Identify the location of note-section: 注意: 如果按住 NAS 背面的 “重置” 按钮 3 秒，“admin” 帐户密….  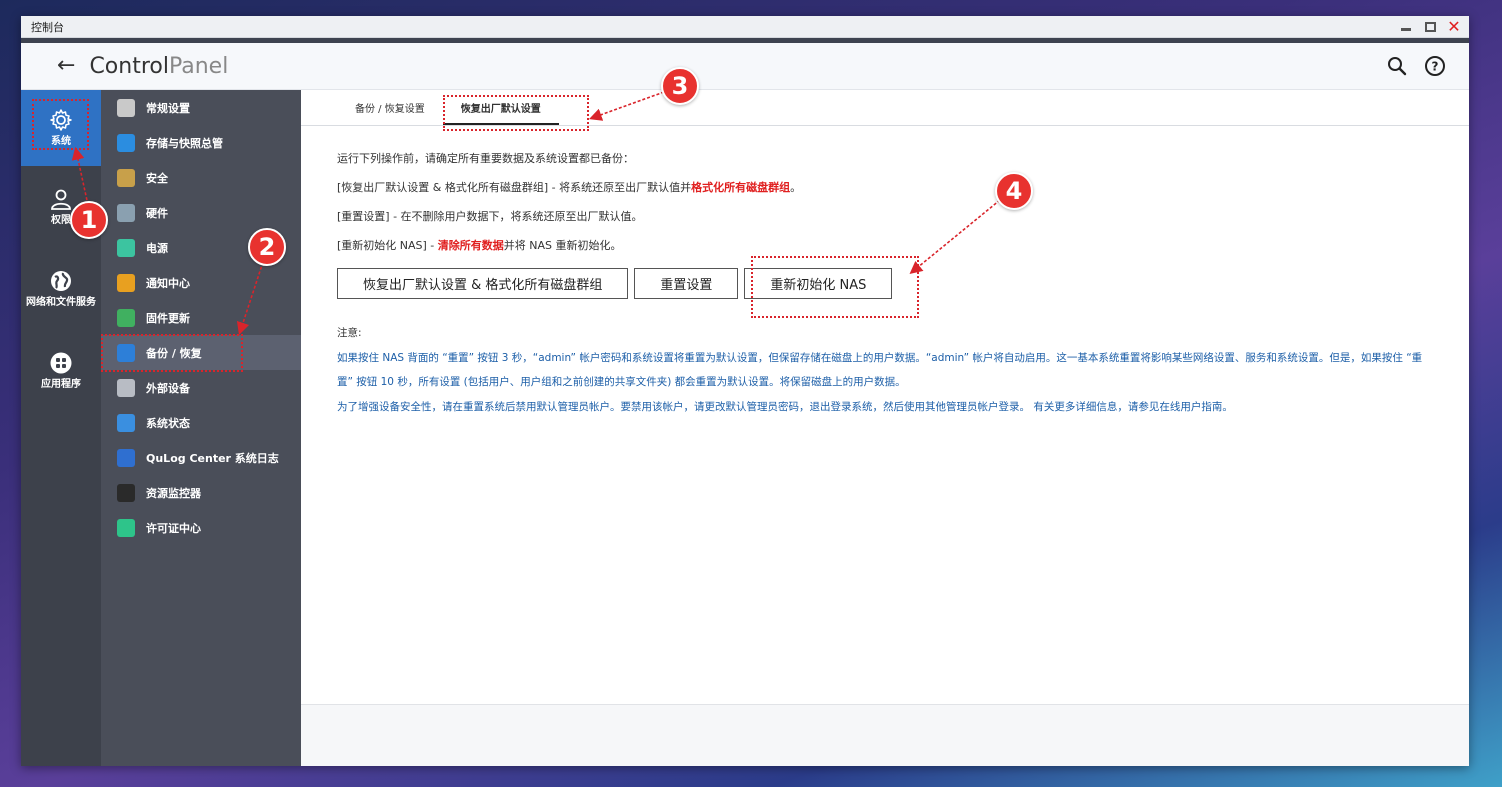
(903, 370).